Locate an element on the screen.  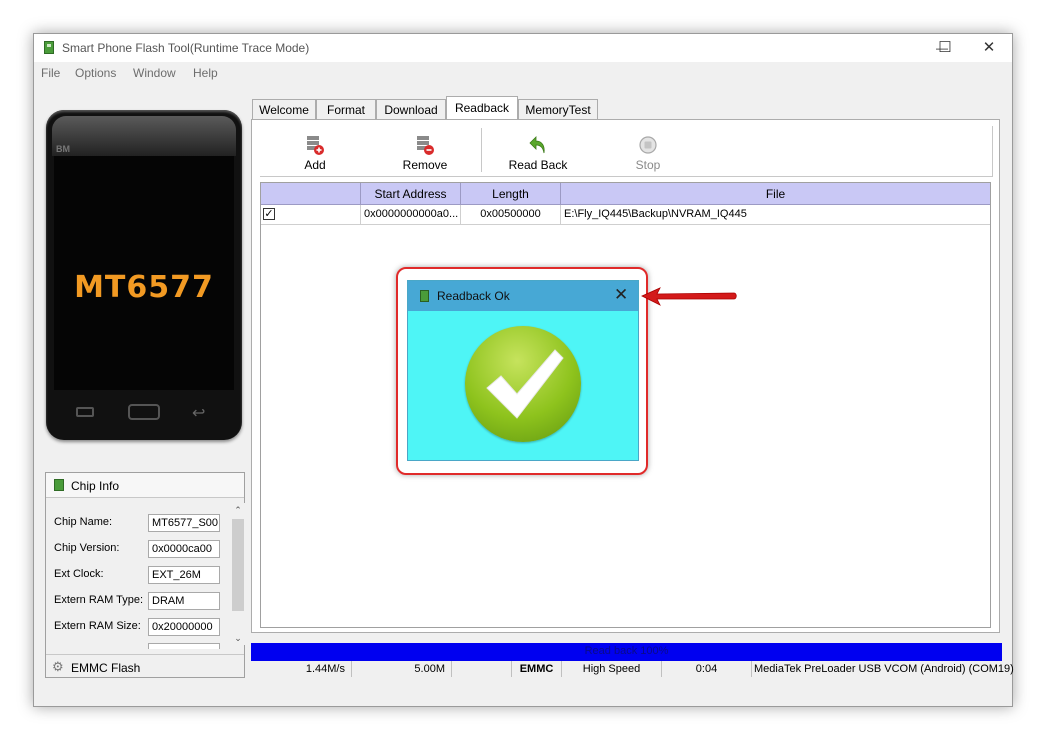
add-button: Add is located at coordinates (315, 152).